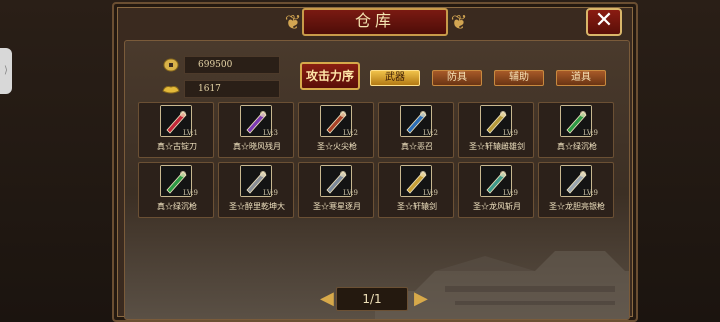  I want to click on title-plate: ❦ 仓库 ❦, so click(375, 22).